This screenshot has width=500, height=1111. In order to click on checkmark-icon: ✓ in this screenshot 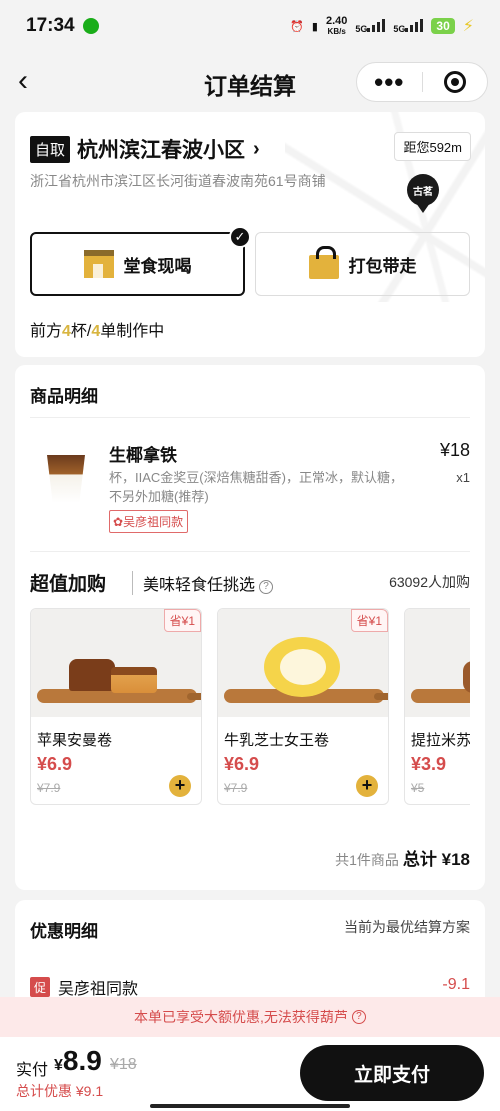, I will do `click(240, 237)`.